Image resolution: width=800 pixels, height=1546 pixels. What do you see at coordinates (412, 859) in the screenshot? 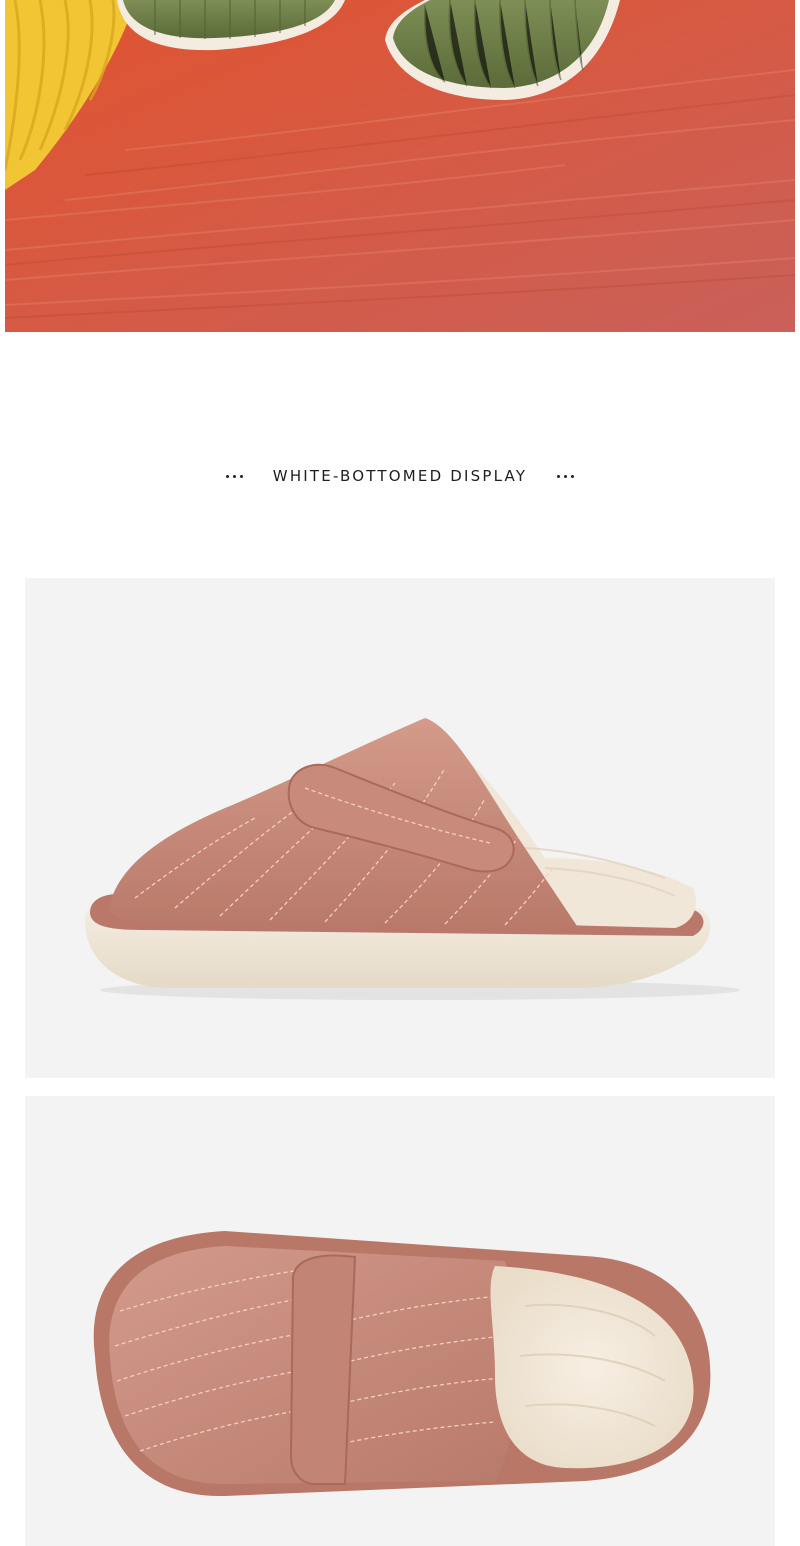
I see `pink-slipper-side-illustration` at bounding box center [412, 859].